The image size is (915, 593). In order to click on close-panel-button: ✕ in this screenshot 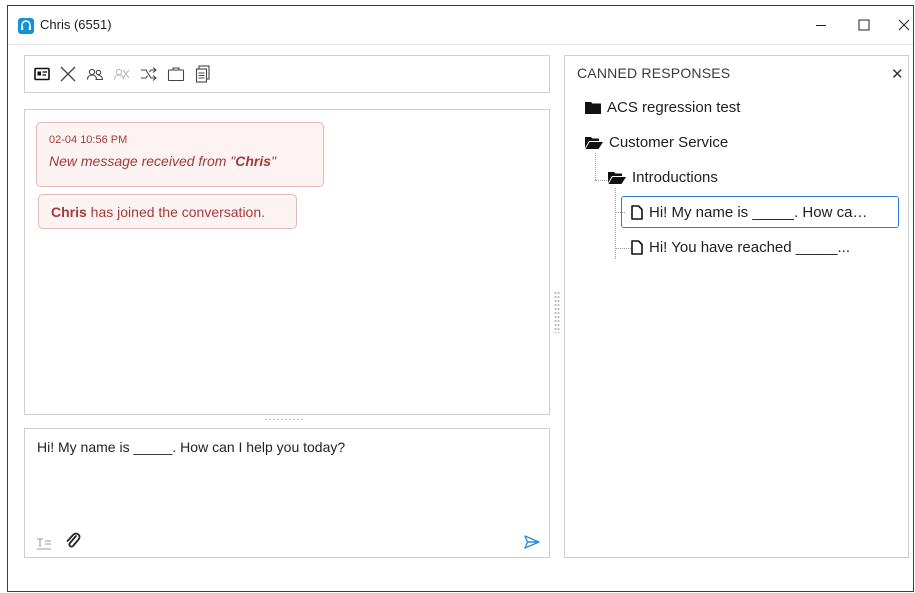, I will do `click(897, 74)`.